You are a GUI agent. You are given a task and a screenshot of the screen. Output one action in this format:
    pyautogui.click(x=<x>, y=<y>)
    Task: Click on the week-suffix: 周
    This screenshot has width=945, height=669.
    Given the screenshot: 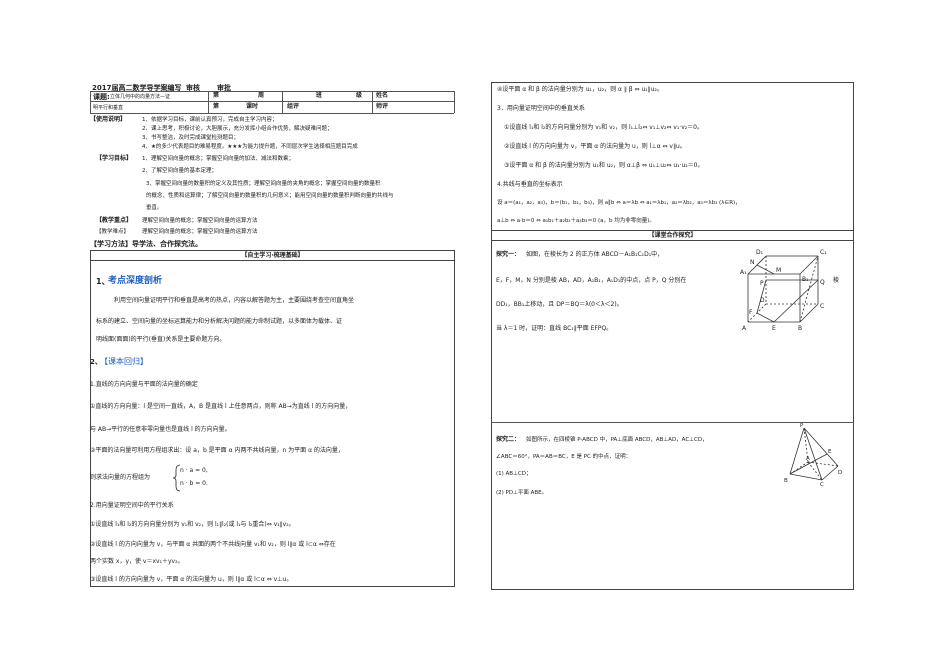 What is the action you would take?
    pyautogui.click(x=261, y=95)
    